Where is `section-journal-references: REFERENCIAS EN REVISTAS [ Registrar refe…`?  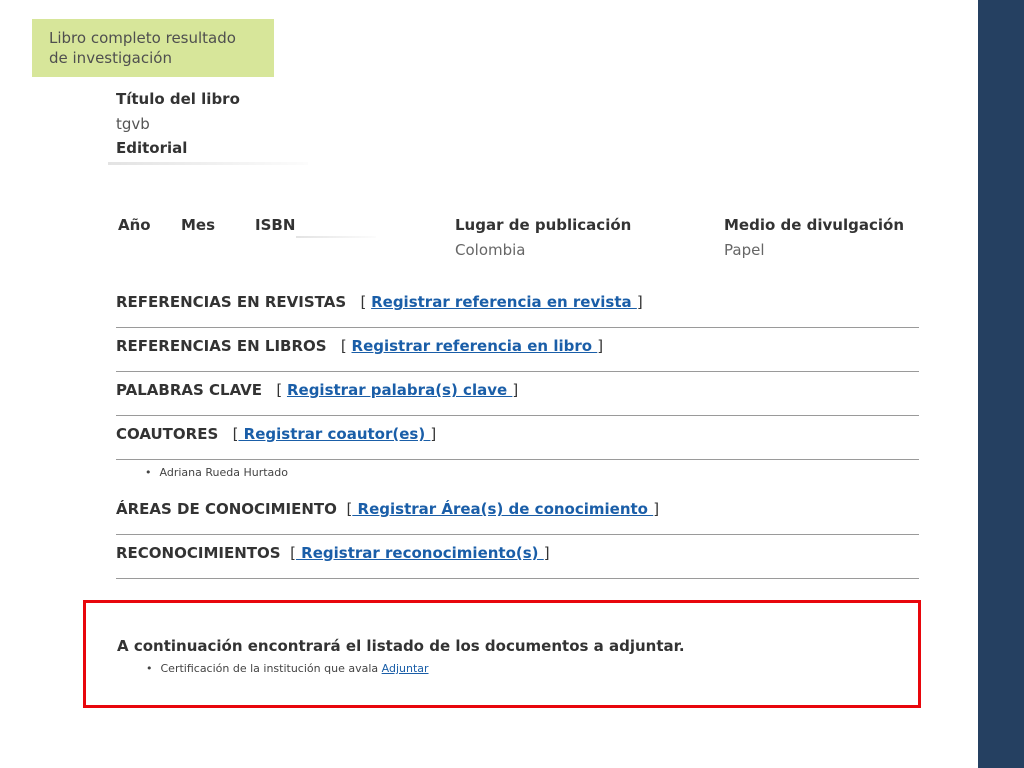
section-journal-references: REFERENCIAS EN REVISTAS [ Registrar refe… is located at coordinates (517, 306).